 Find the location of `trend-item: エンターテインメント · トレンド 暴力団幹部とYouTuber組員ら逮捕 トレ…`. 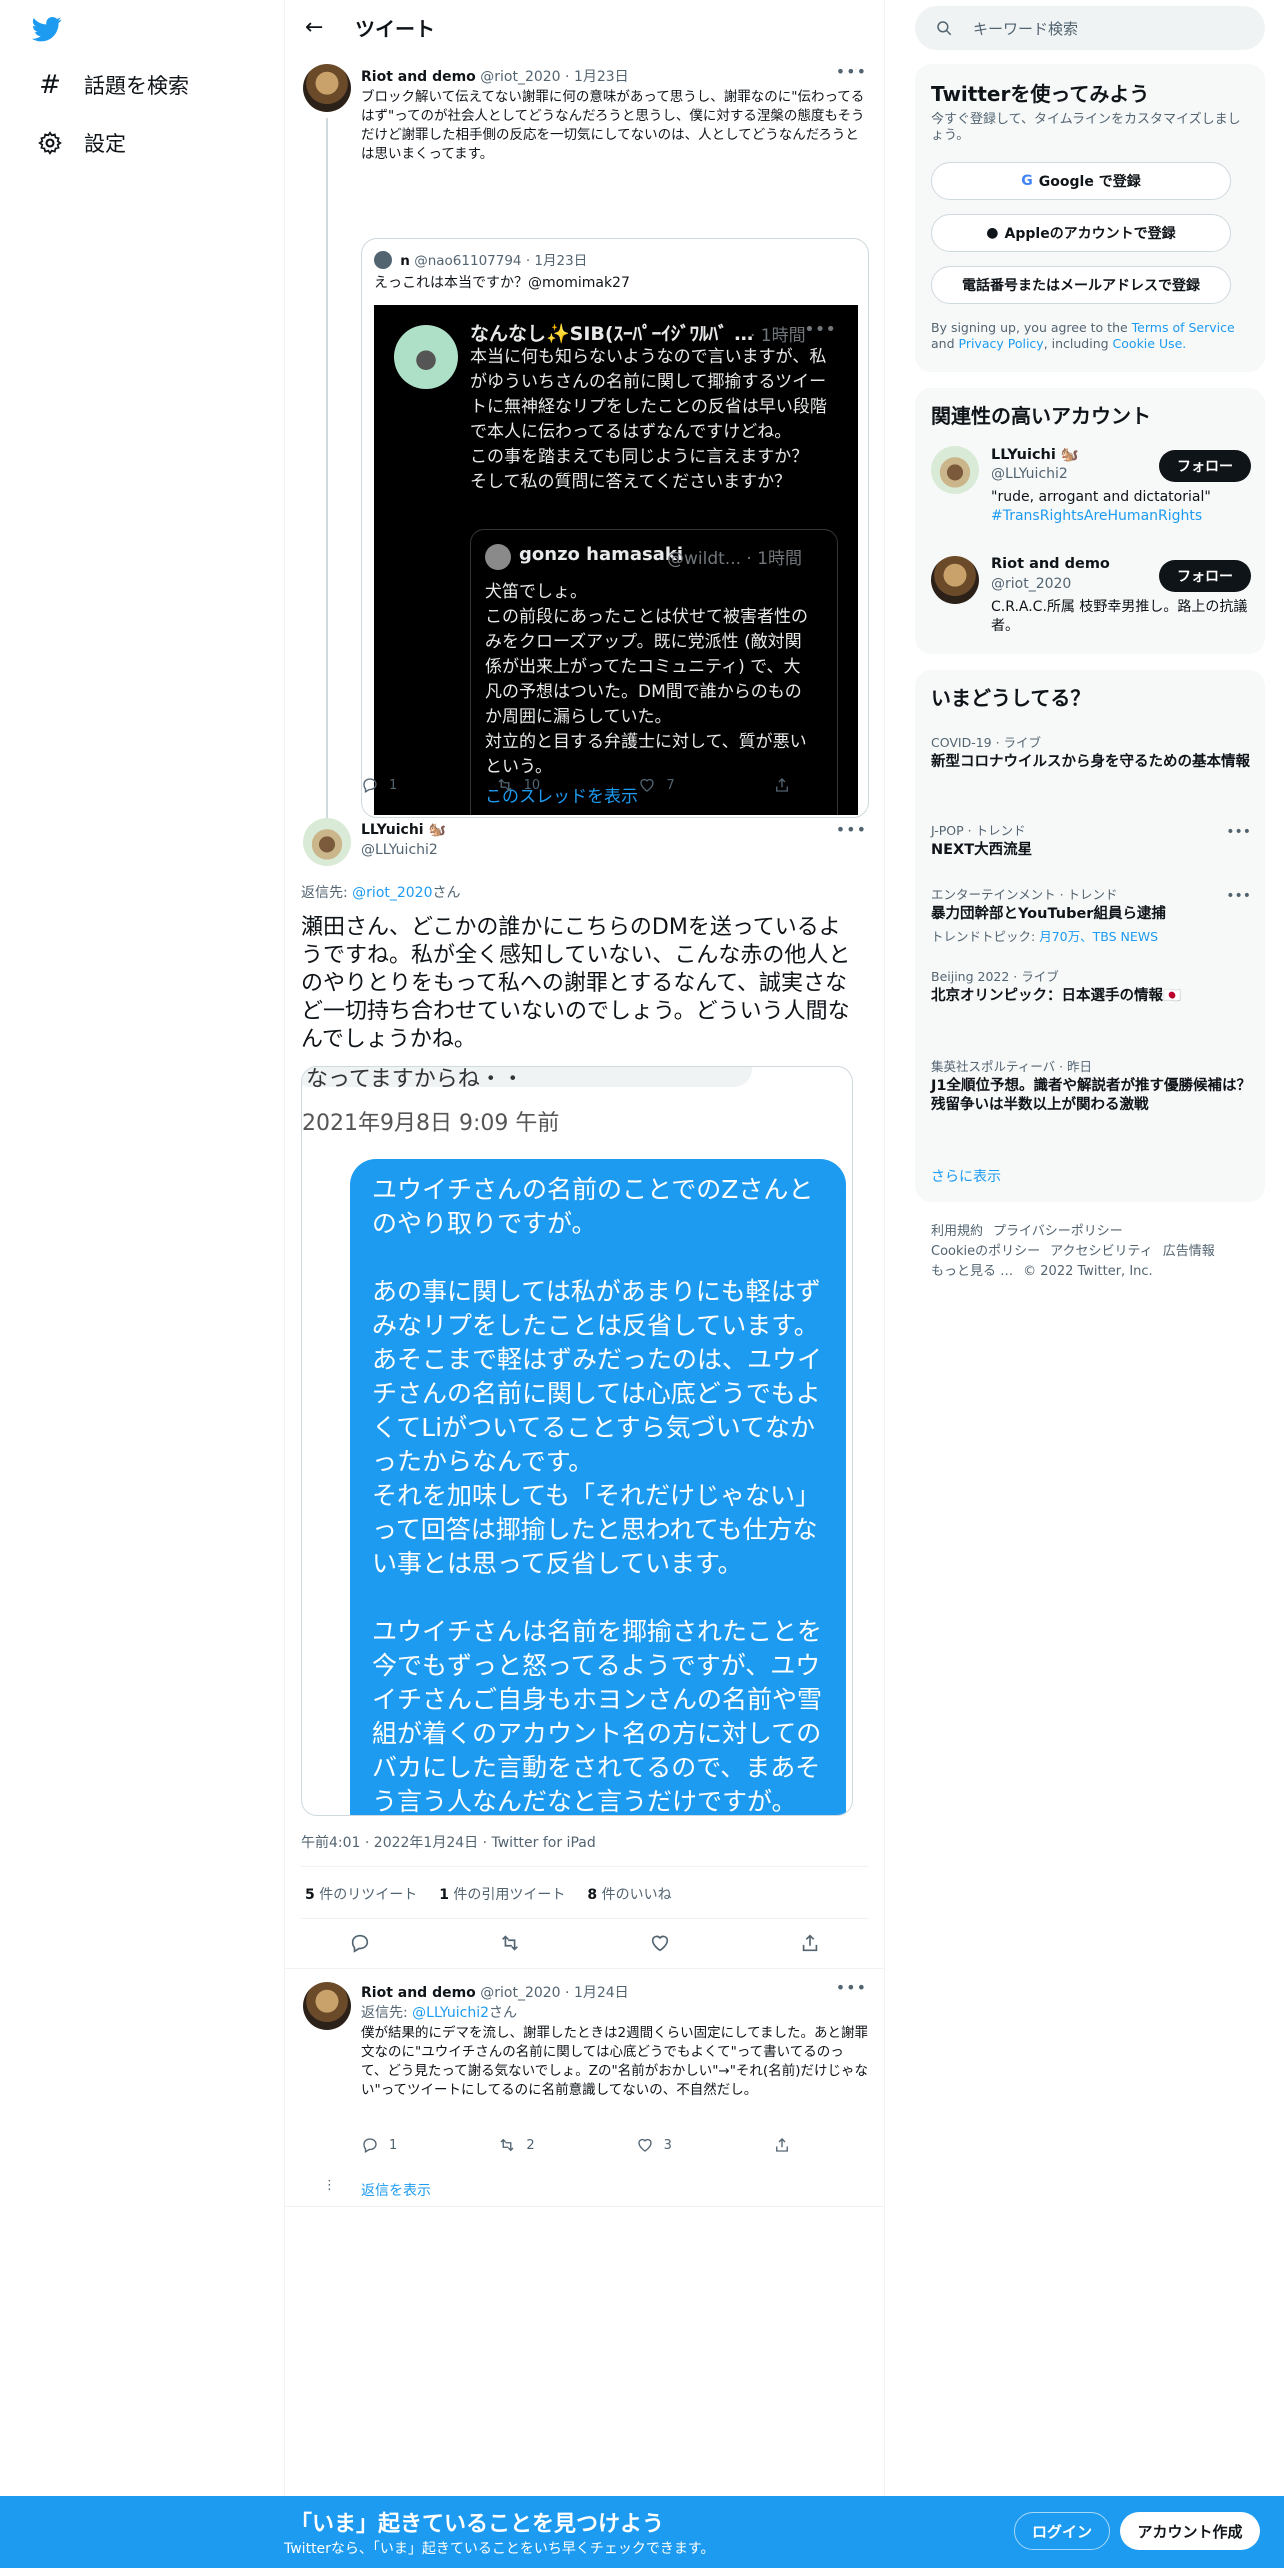

trend-item: エンターテインメント · トレンド 暴力団幹部とYouTuber組員ら逮捕 トレ… is located at coordinates (1091, 914).